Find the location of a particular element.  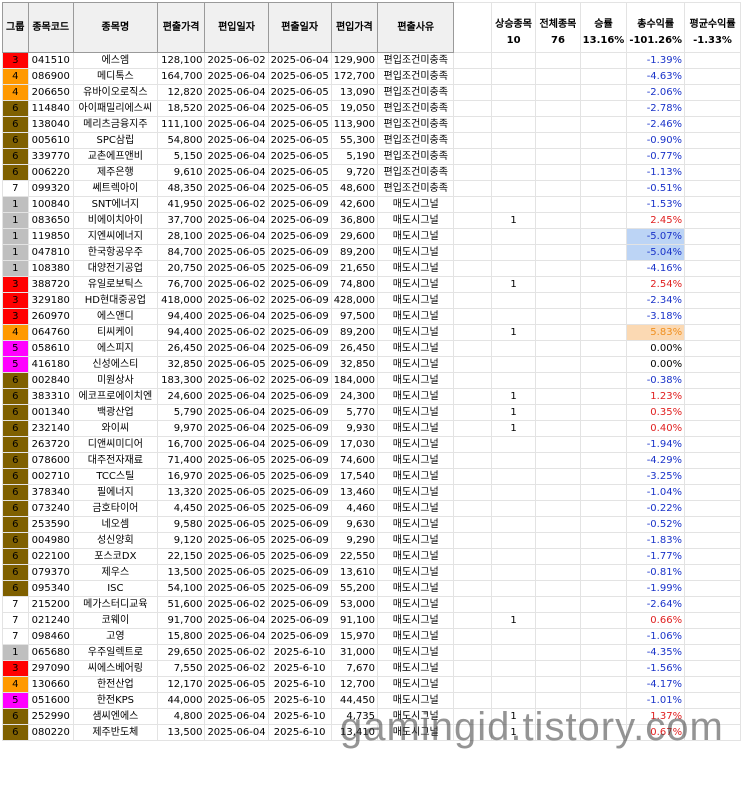

cell-name: SPC삼립 is located at coordinates (115, 140).